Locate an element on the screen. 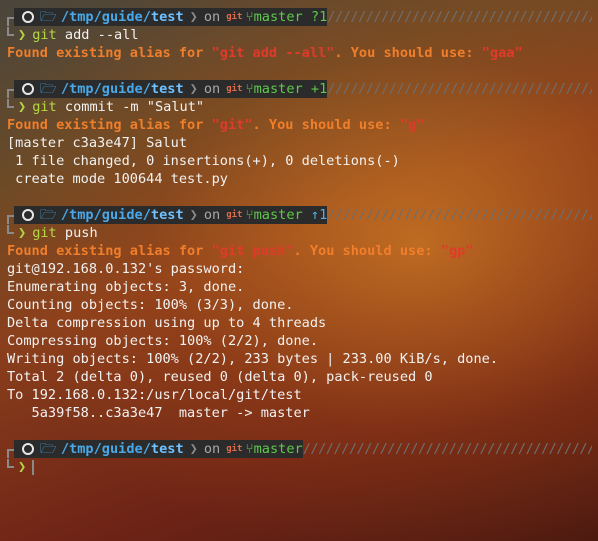 This screenshot has height=541, width=598. git-status: +1 is located at coordinates (315, 89).